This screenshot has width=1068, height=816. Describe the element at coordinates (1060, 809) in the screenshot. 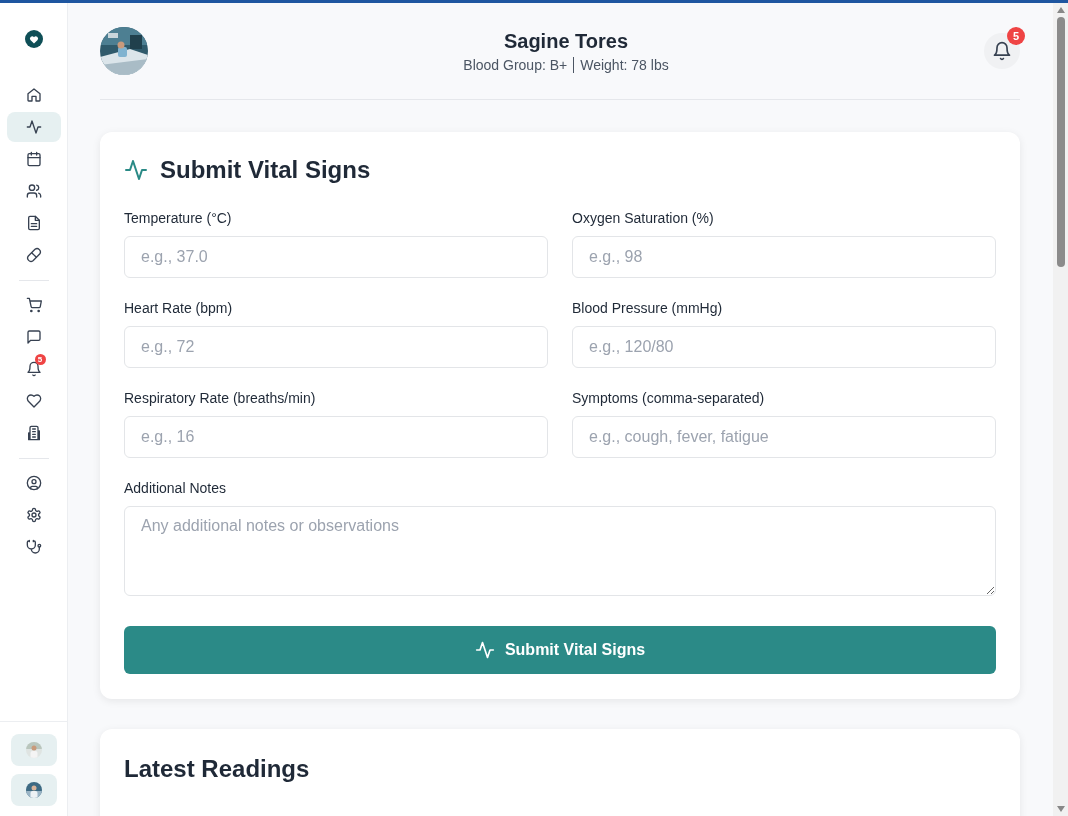

I see `scroll-down-icon` at that location.